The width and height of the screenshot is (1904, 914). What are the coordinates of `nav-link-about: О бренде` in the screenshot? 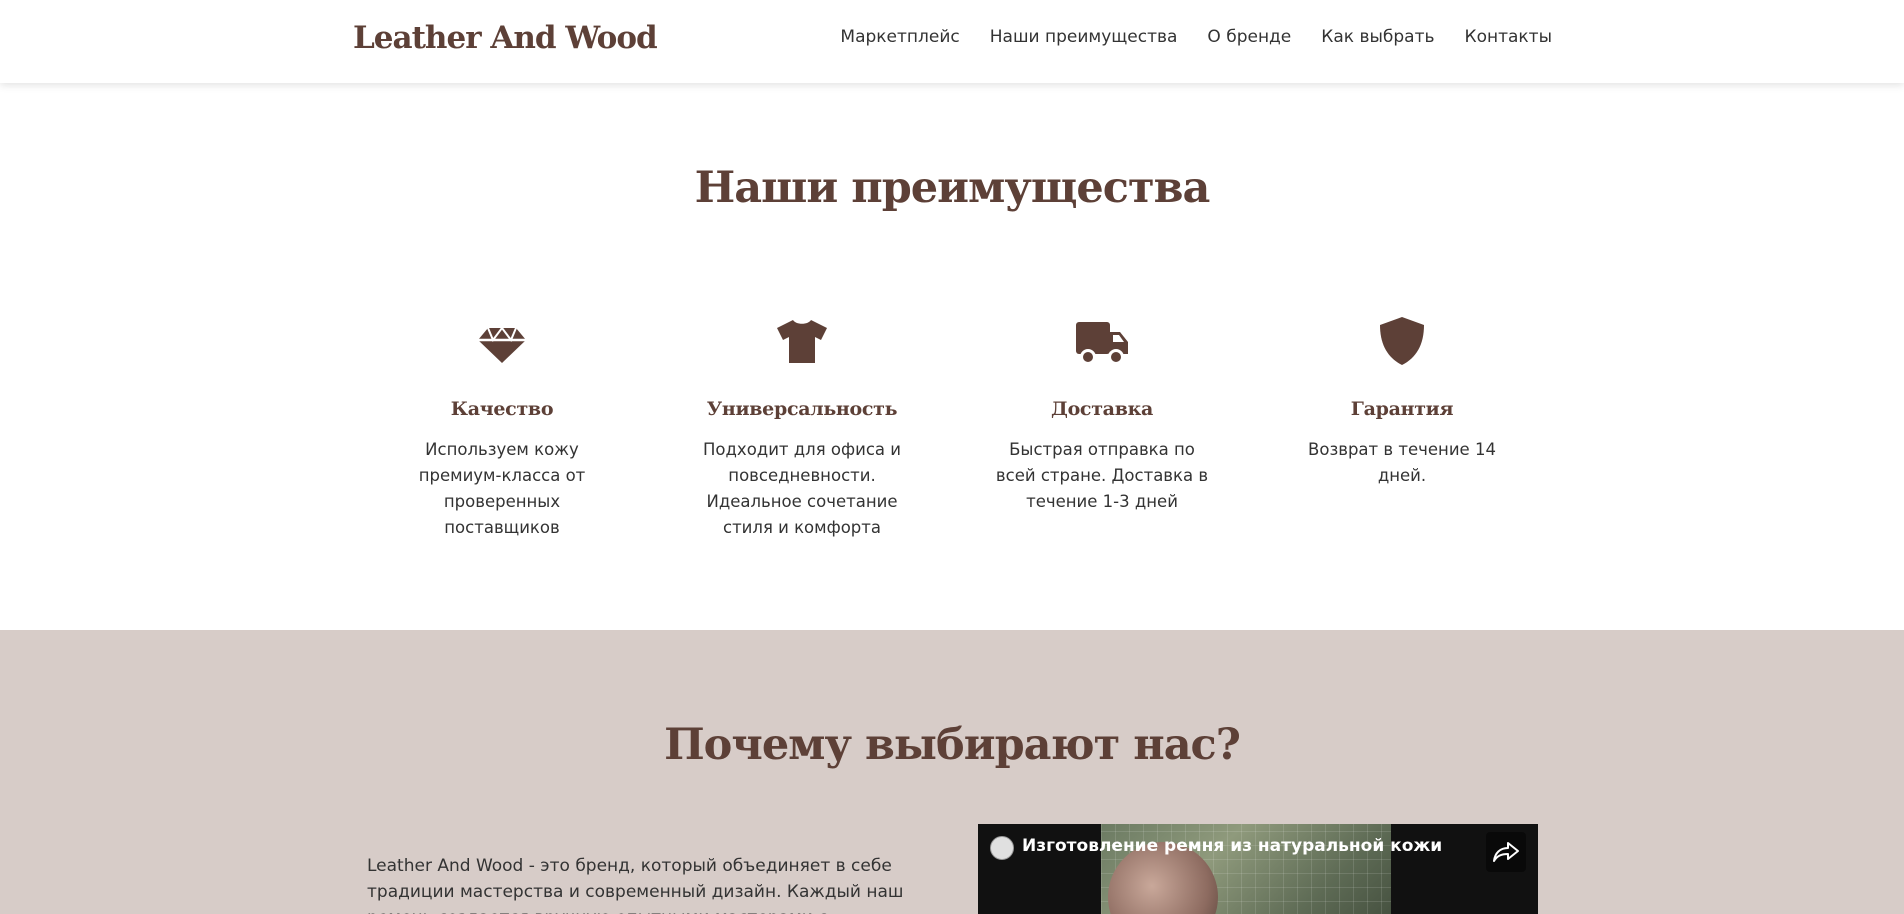 It's located at (1249, 37).